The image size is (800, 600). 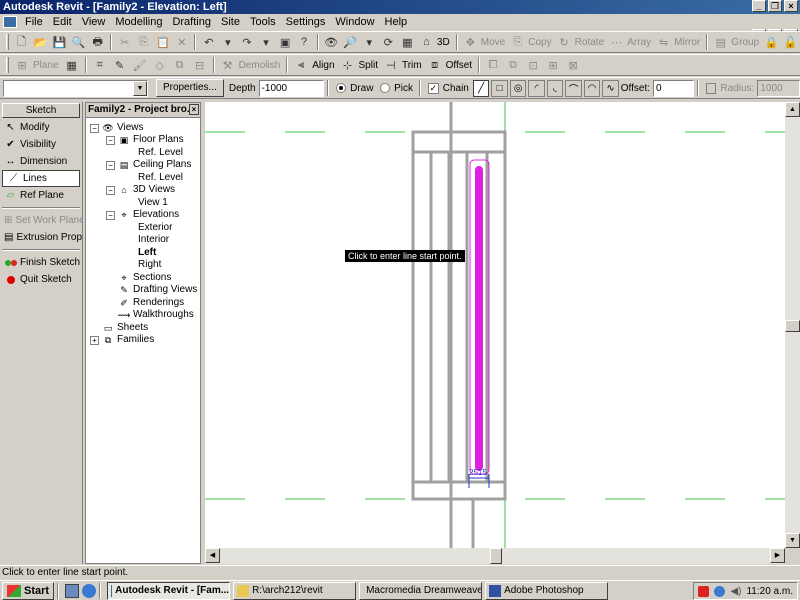 I want to click on menu-tools: Tools, so click(x=263, y=22).